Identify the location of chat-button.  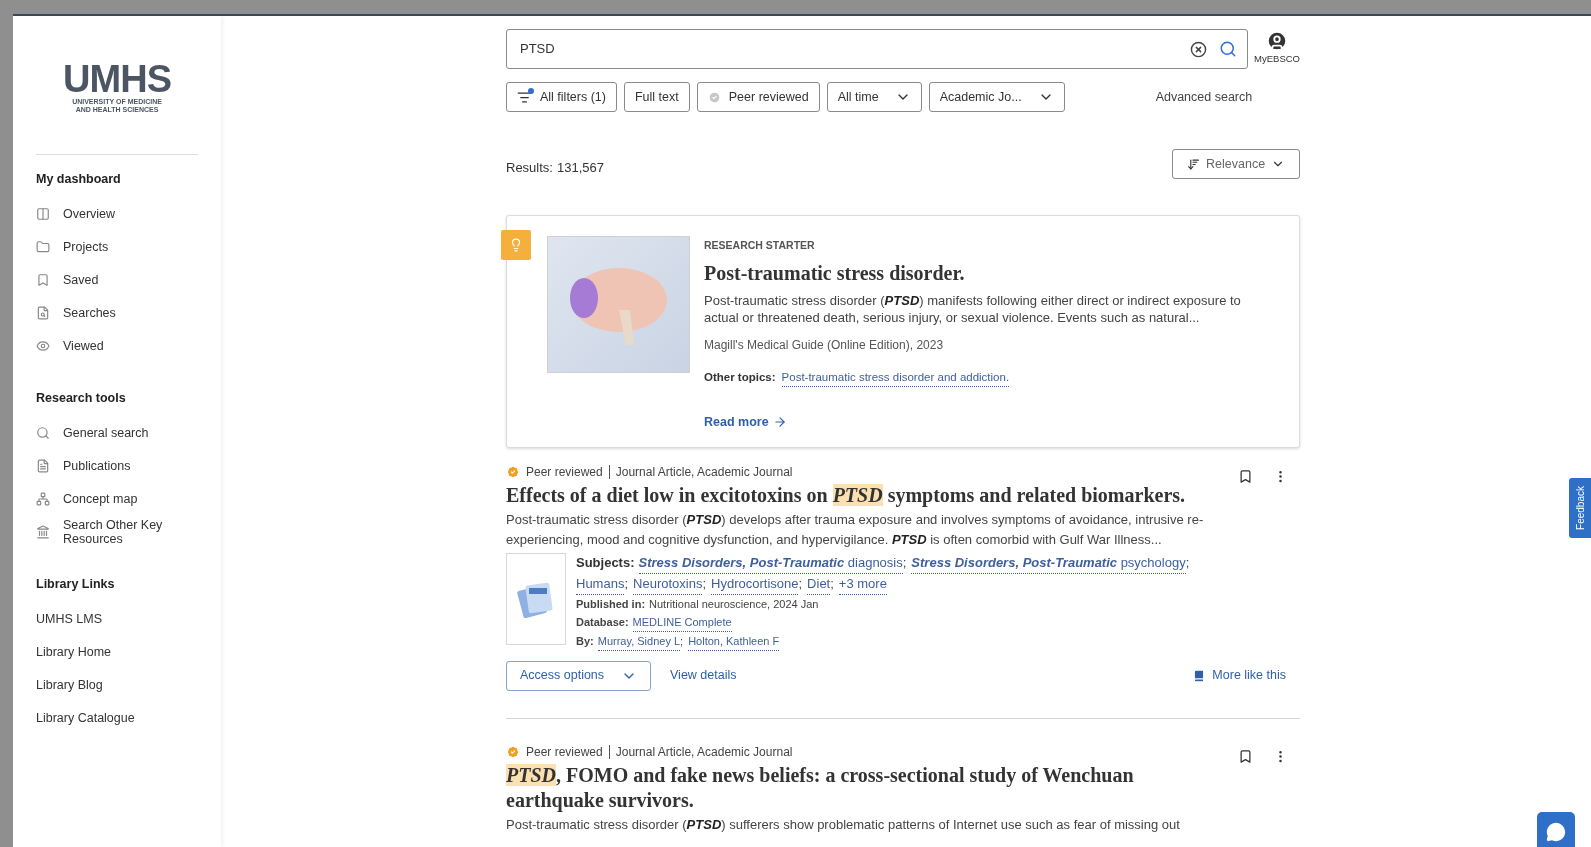
(1556, 829).